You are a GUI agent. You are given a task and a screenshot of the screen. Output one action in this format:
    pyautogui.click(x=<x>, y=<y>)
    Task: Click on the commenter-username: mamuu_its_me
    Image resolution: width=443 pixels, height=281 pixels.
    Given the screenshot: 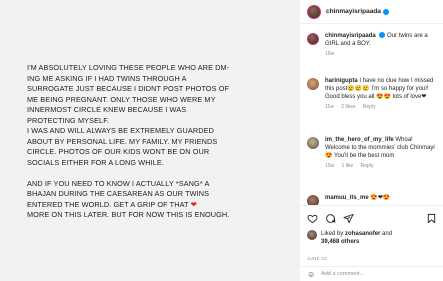 What is the action you would take?
    pyautogui.click(x=347, y=198)
    